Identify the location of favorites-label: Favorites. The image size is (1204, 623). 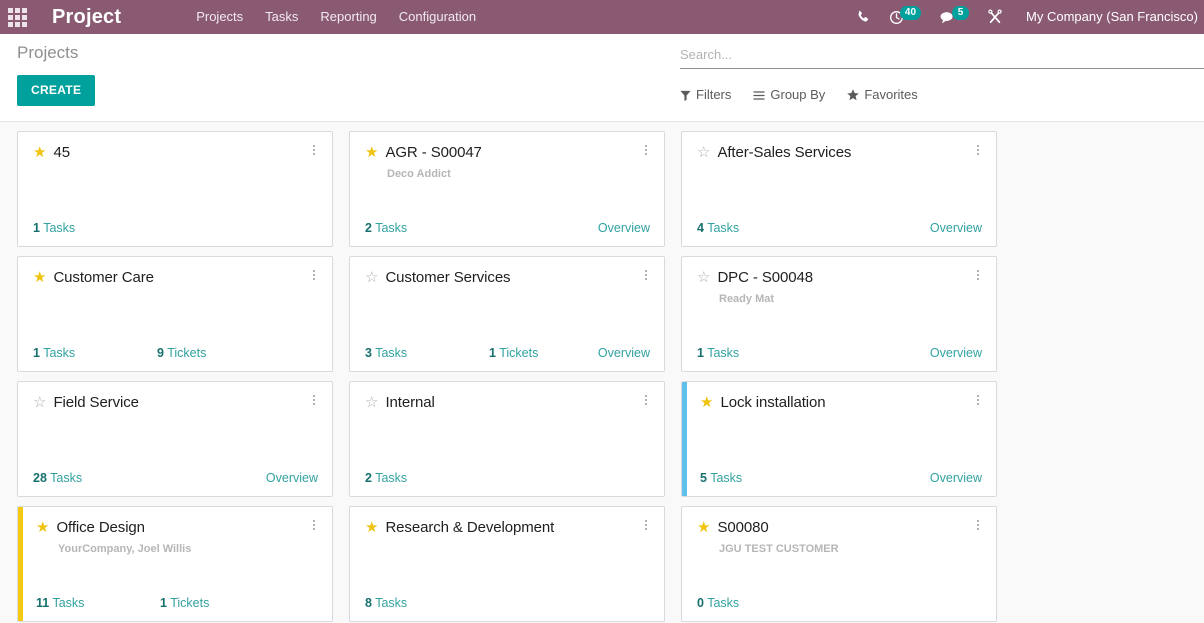
(891, 94).